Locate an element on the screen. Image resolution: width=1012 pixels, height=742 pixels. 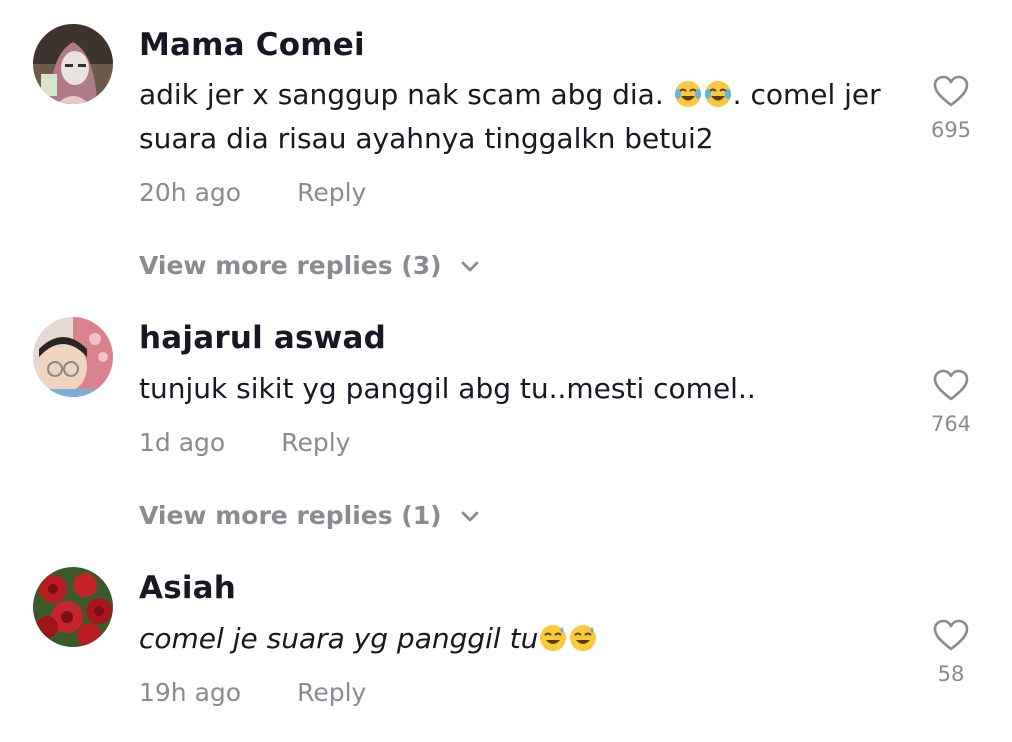
view-more-replies-button: View more replies (3) is located at coordinates (309, 265).